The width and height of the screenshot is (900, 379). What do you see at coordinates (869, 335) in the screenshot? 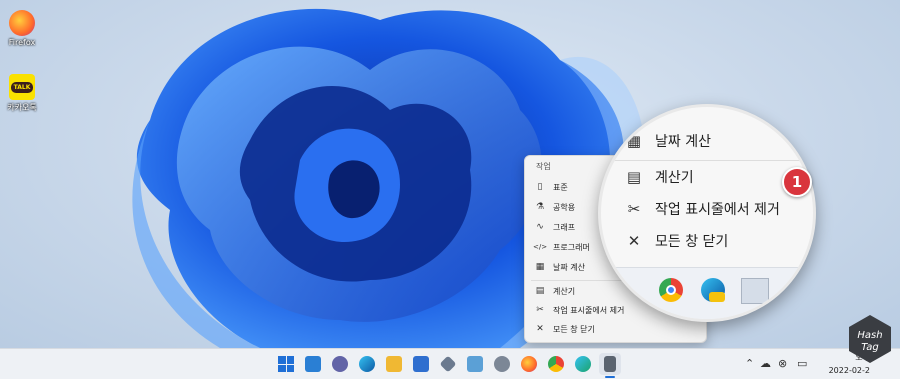
I see `watermark-text-line1: Hash` at bounding box center [869, 335].